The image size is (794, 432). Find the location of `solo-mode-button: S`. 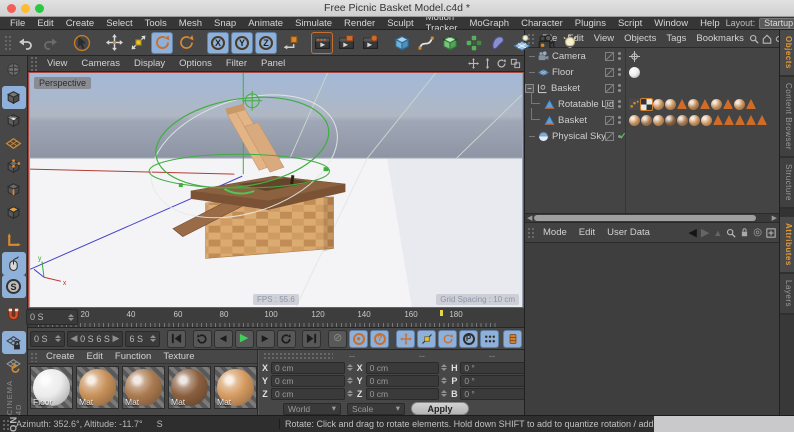

solo-mode-button: S is located at coordinates (13, 286).